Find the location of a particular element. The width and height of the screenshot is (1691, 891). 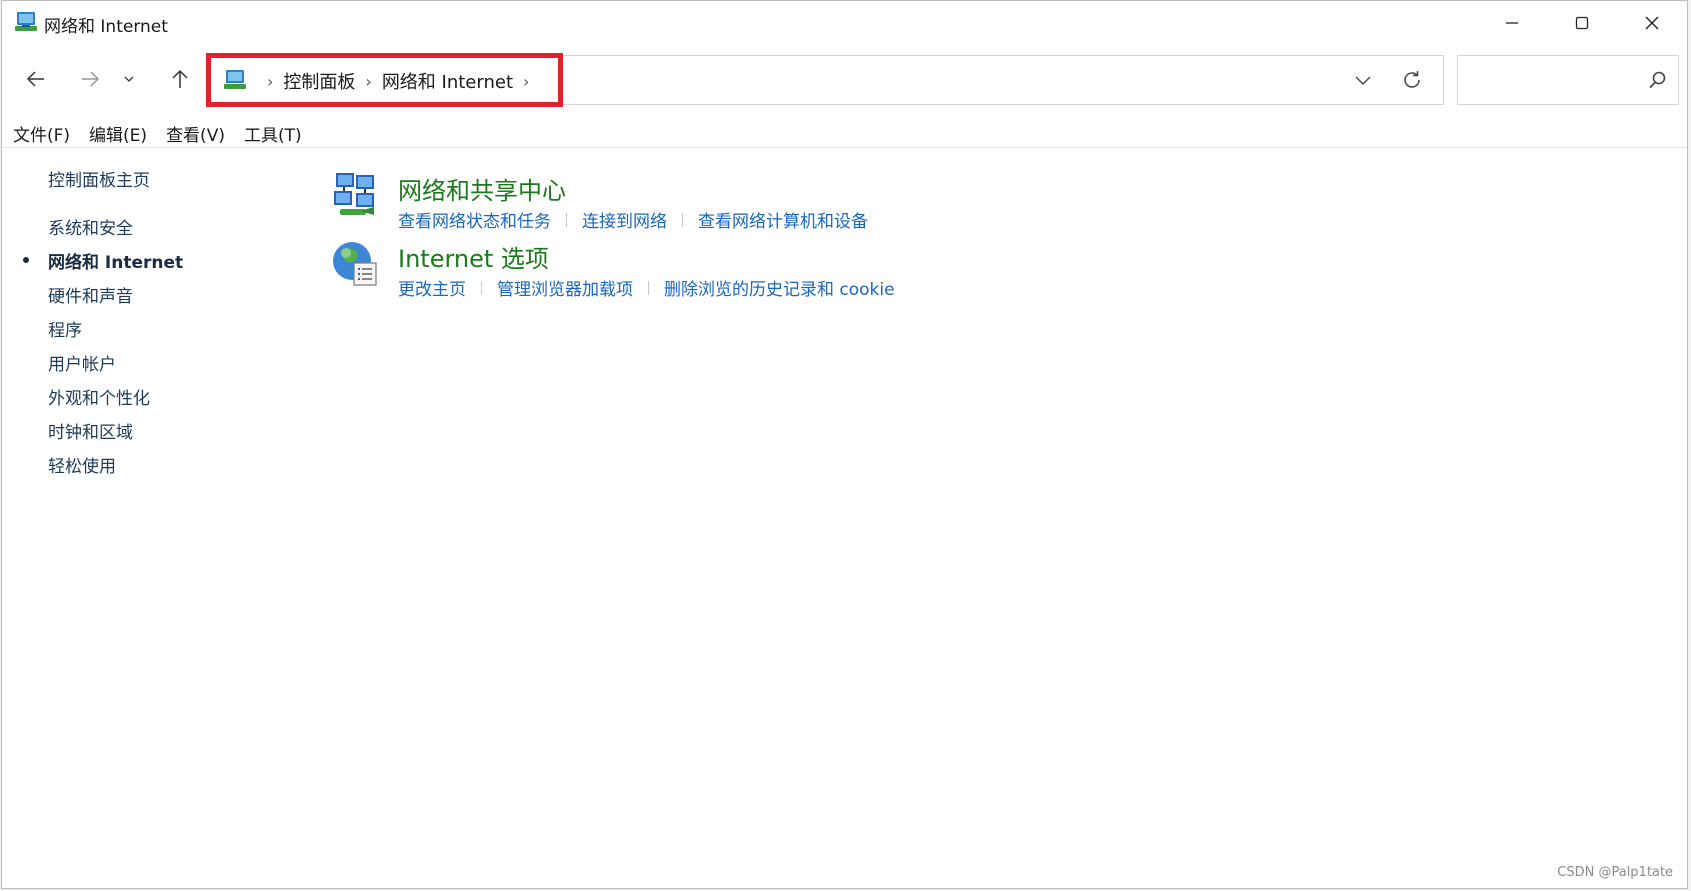

link-view-network-computers: 查看网络计算机和设备 is located at coordinates (783, 219).